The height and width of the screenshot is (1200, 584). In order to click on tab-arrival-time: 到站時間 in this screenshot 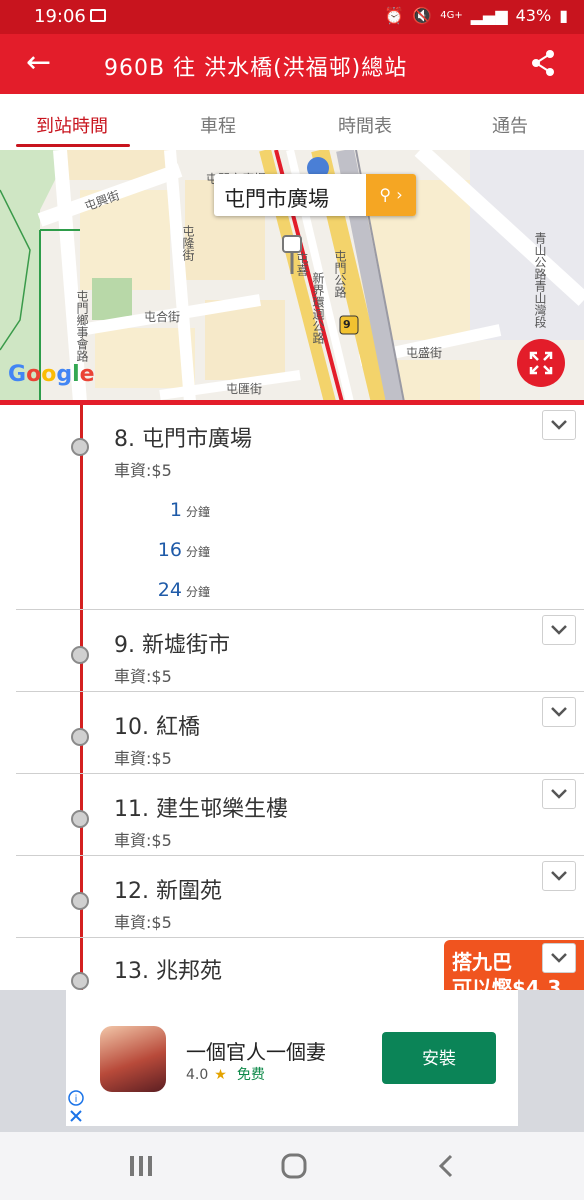, I will do `click(72, 125)`.